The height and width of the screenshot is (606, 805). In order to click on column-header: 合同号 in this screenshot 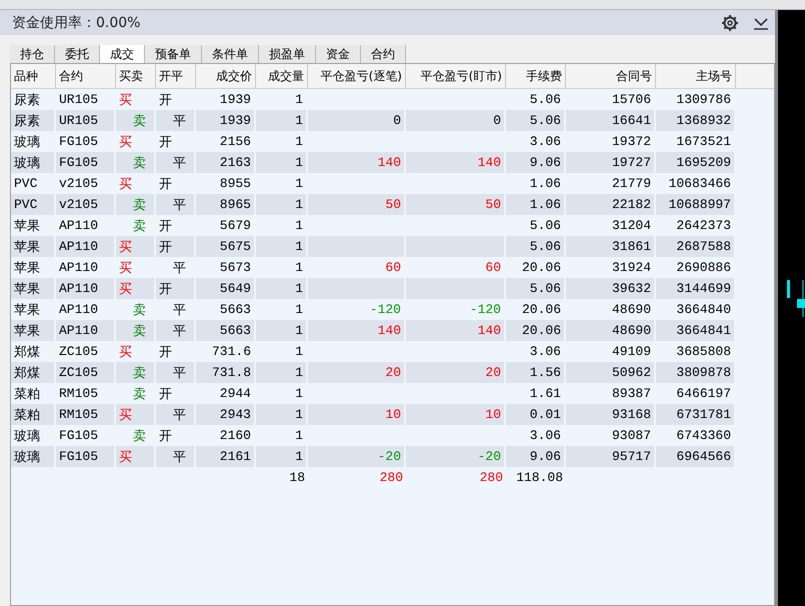, I will do `click(611, 76)`.